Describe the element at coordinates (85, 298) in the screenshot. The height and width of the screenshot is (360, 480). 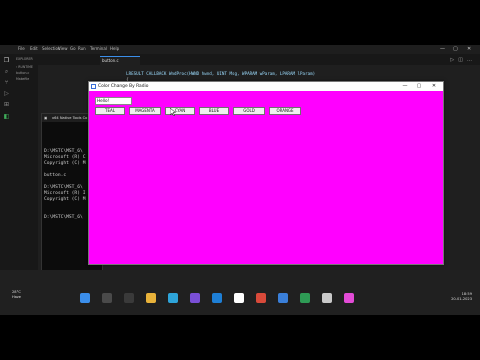
I see `start-icon` at that location.